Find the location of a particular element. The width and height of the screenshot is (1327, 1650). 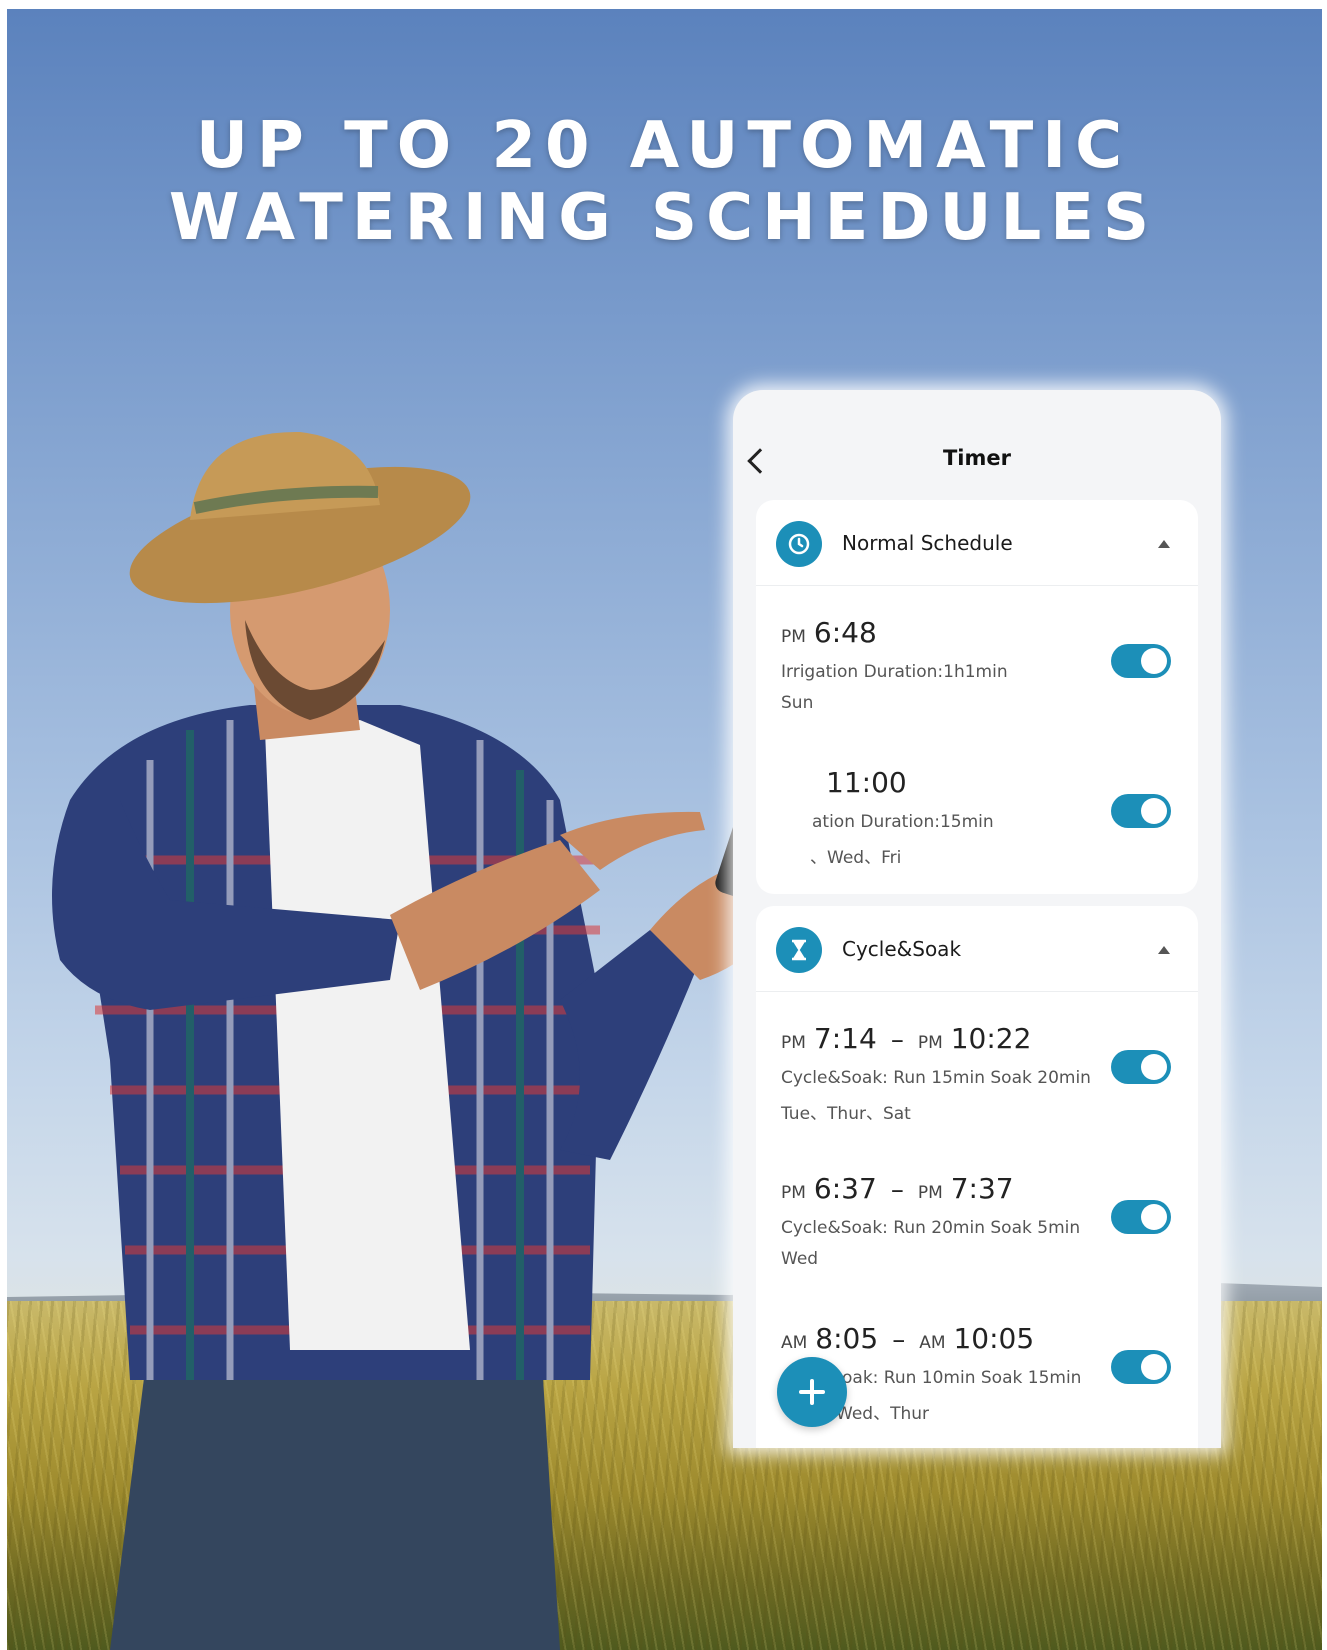

headline: UP TO 20 AUTOMATIC WATERING SCHEDULES is located at coordinates (663, 182).